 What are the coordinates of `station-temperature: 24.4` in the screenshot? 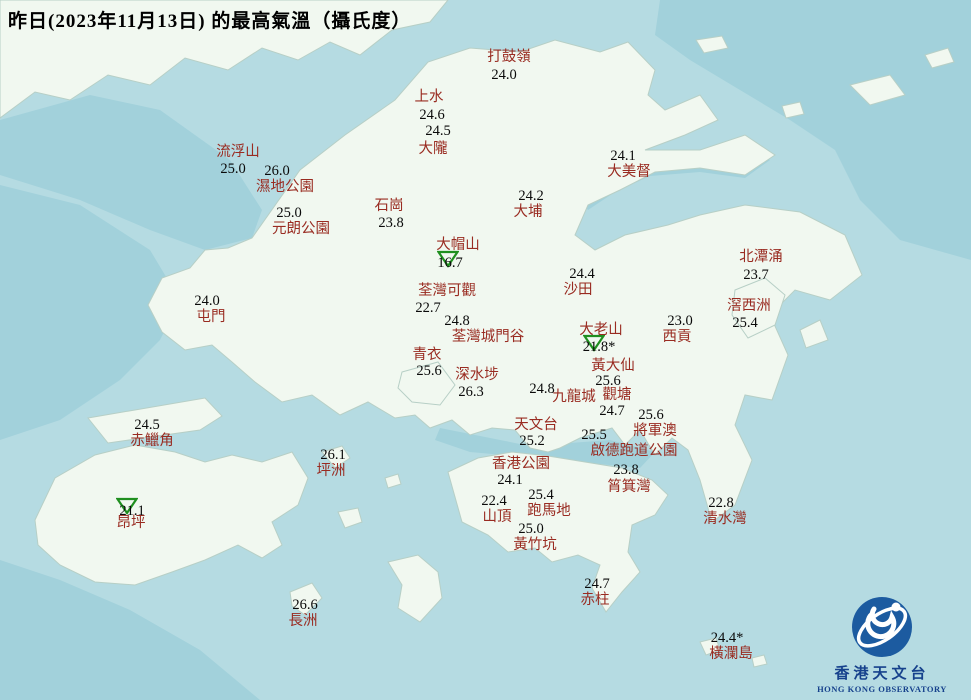 It's located at (582, 273).